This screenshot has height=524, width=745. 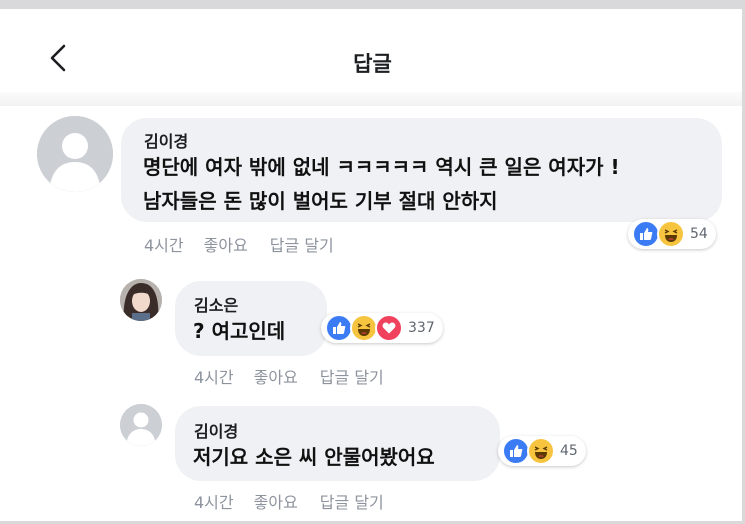 What do you see at coordinates (699, 234) in the screenshot?
I see `reaction-count: 54` at bounding box center [699, 234].